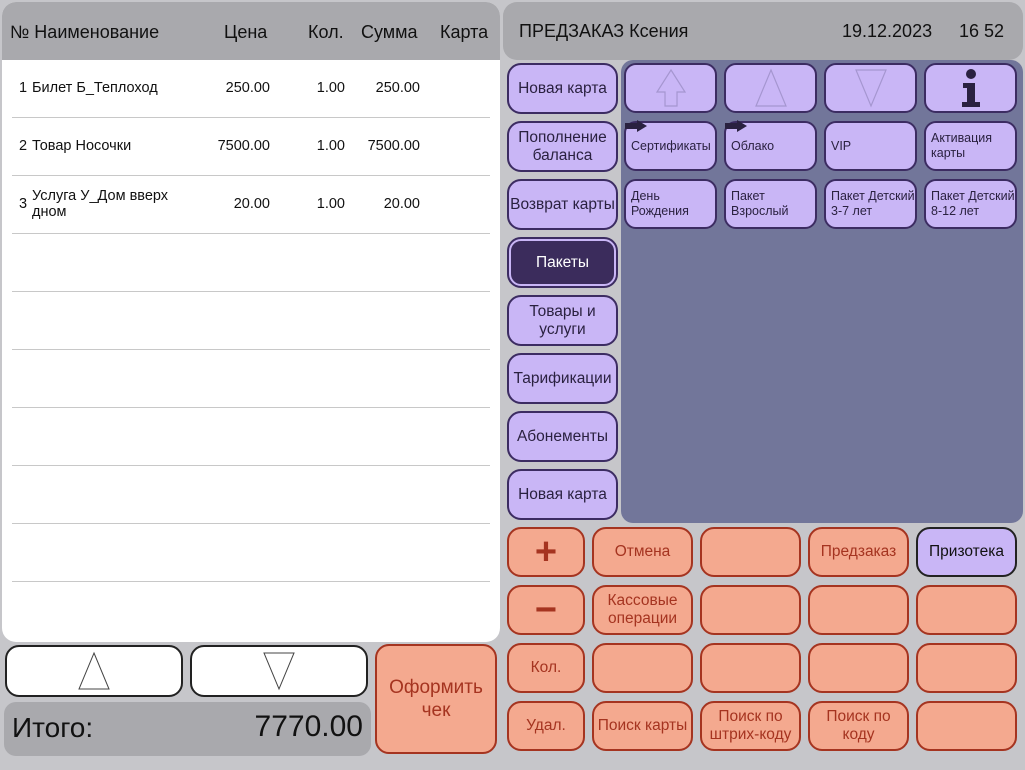  Describe the element at coordinates (562, 320) in the screenshot. I see `category-goods-services: Товары и услуги` at that location.